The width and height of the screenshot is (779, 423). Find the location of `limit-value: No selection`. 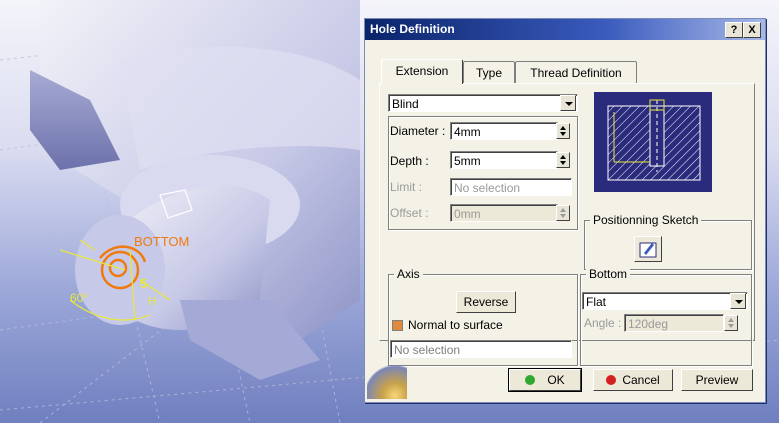

limit-value: No selection is located at coordinates (487, 188).